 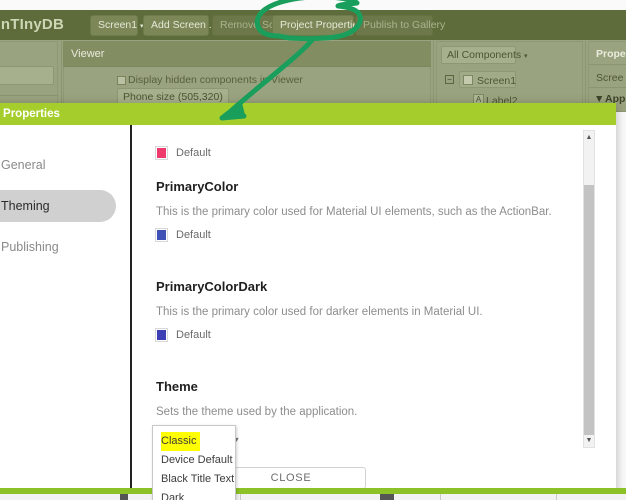 I want to click on app-title: sInTInyDB, so click(x=32, y=24).